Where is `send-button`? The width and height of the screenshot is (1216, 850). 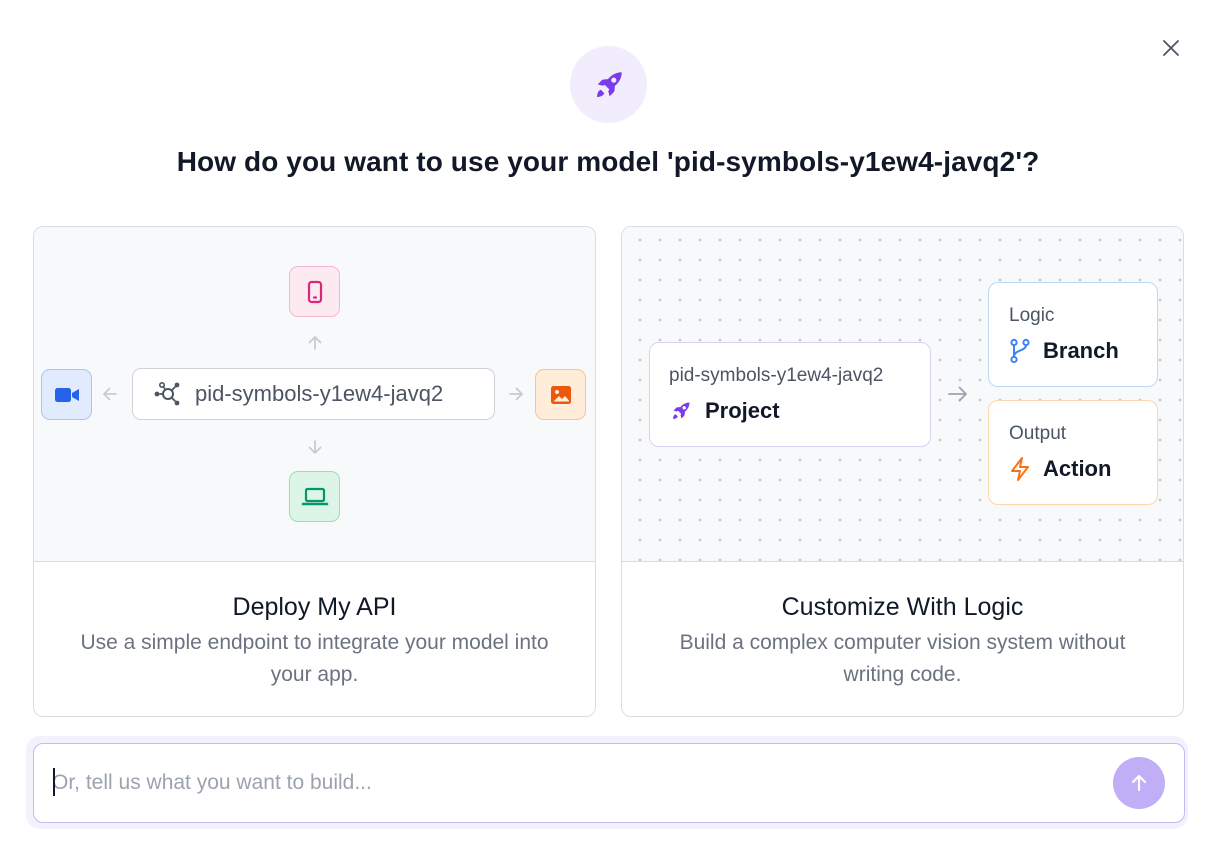
send-button is located at coordinates (1139, 783).